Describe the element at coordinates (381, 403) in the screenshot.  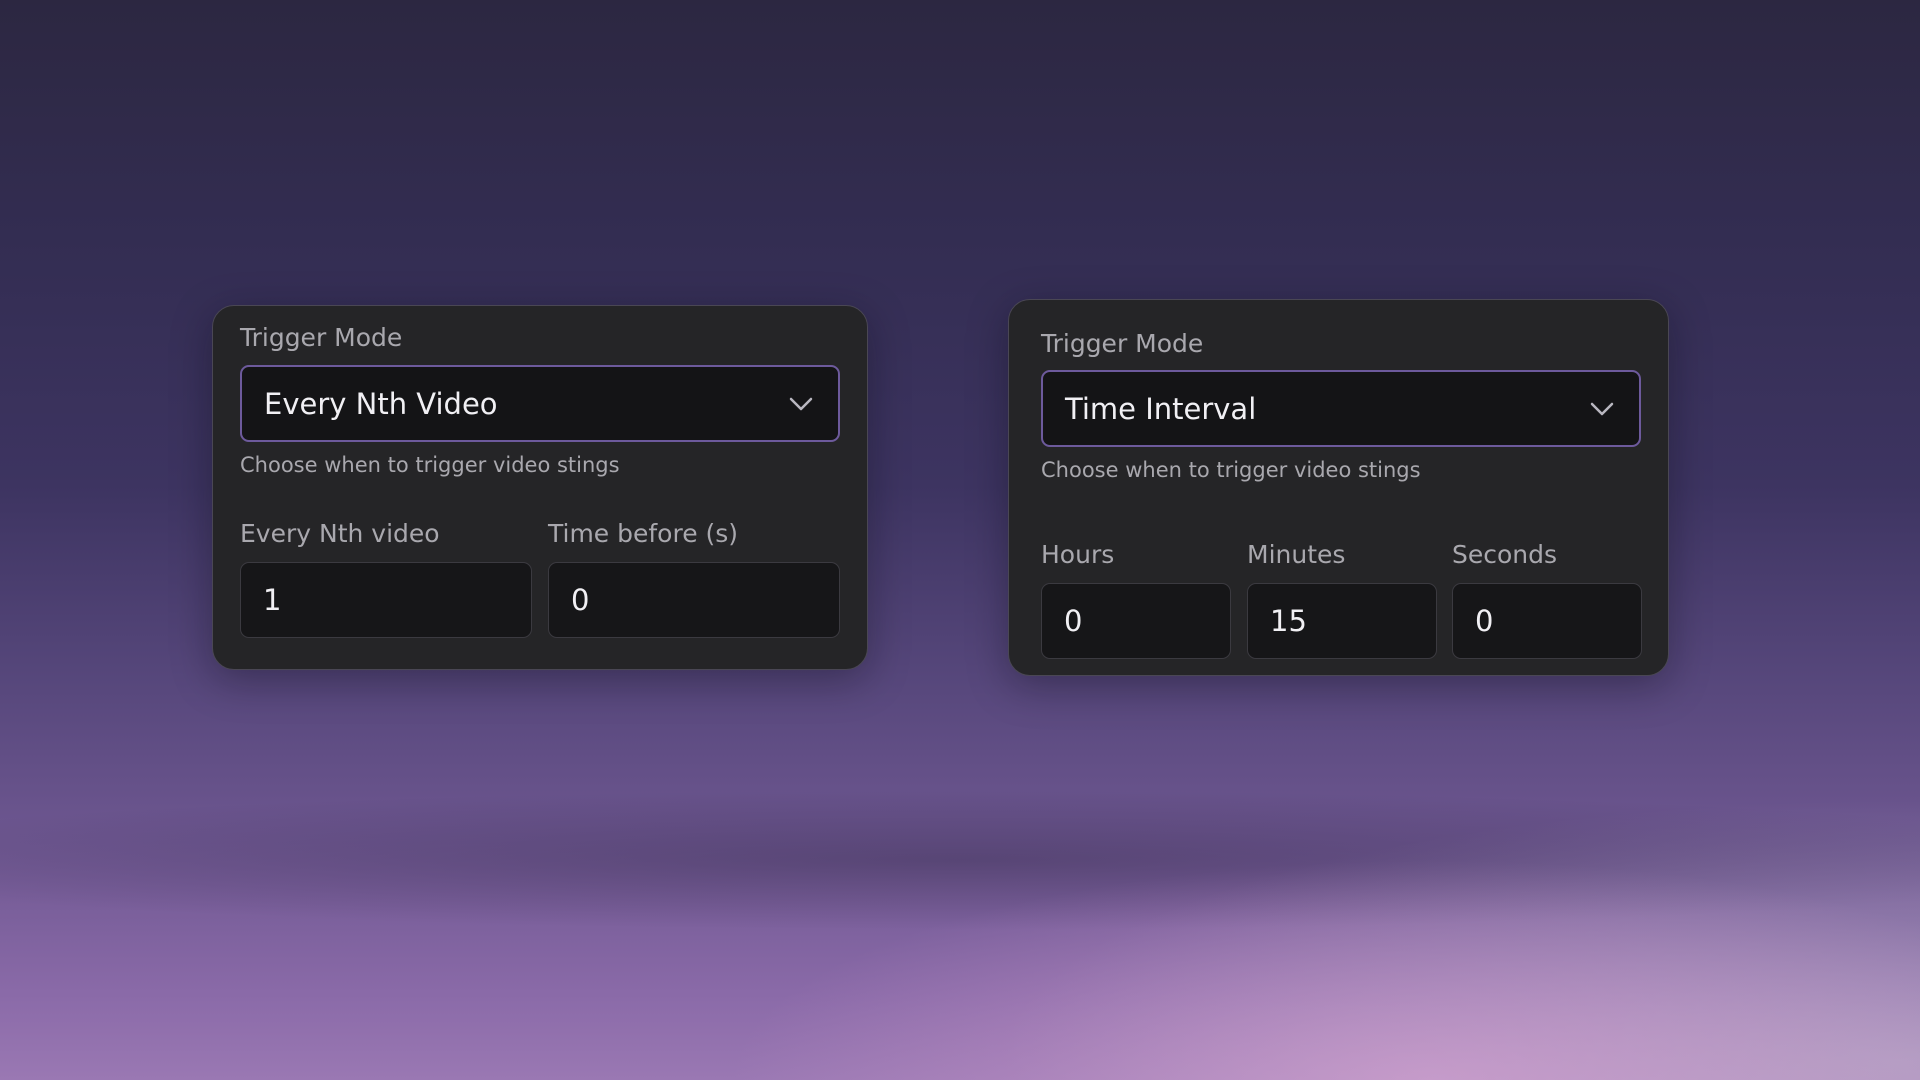
I see `trigger-mode-selected-value: Every Nth Video` at that location.